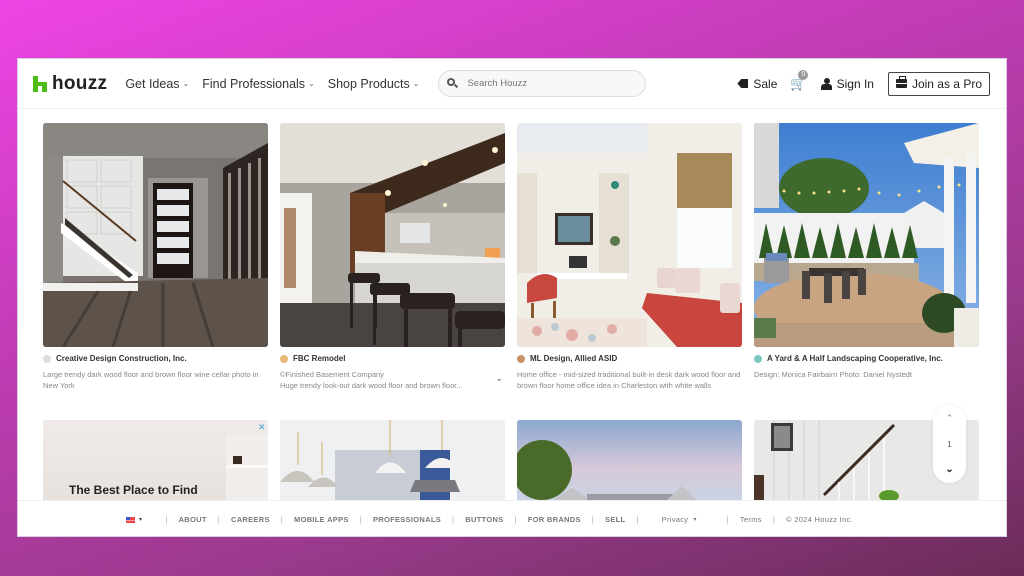 Image resolution: width=1024 pixels, height=576 pixels. I want to click on briefcase-icon, so click(901, 82).